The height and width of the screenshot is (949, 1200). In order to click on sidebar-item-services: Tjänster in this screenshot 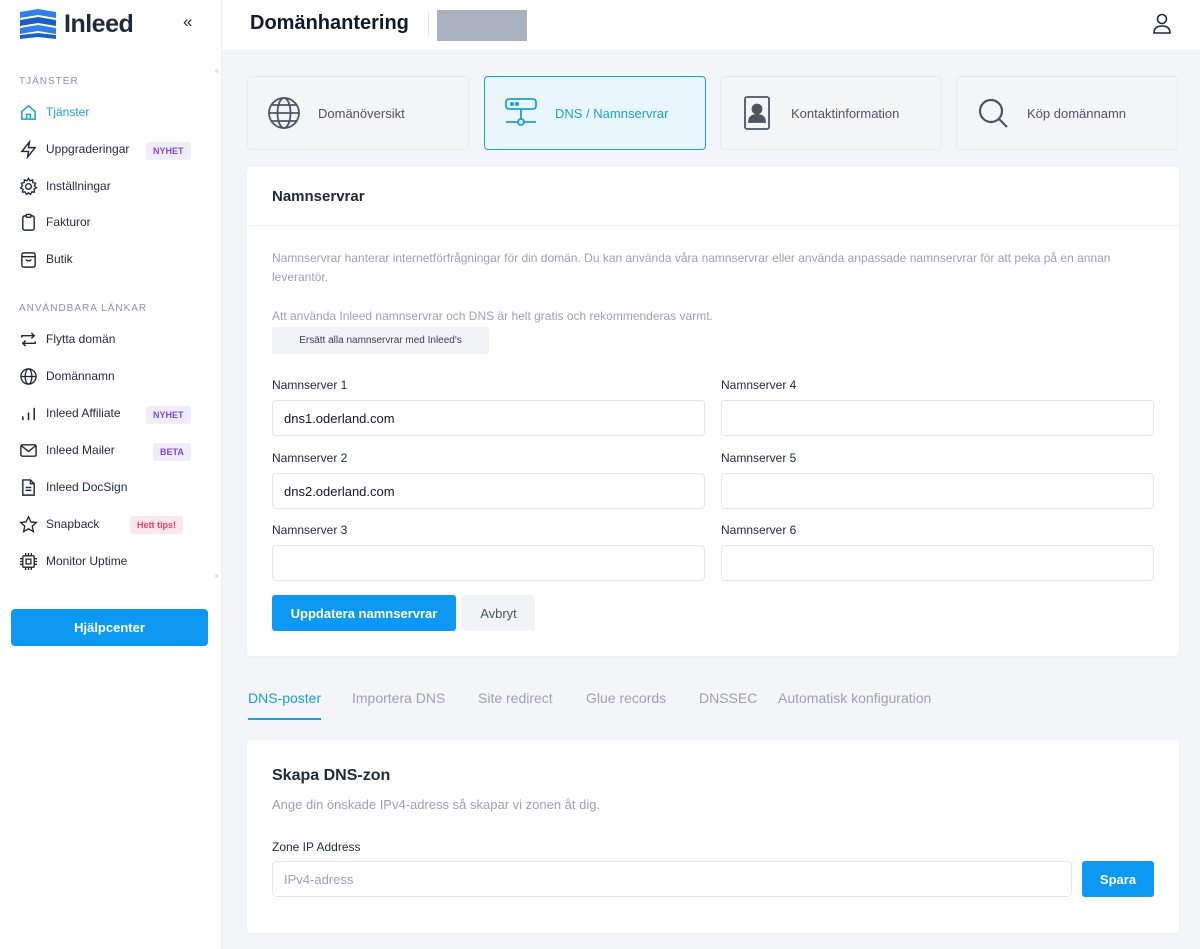, I will do `click(54, 112)`.